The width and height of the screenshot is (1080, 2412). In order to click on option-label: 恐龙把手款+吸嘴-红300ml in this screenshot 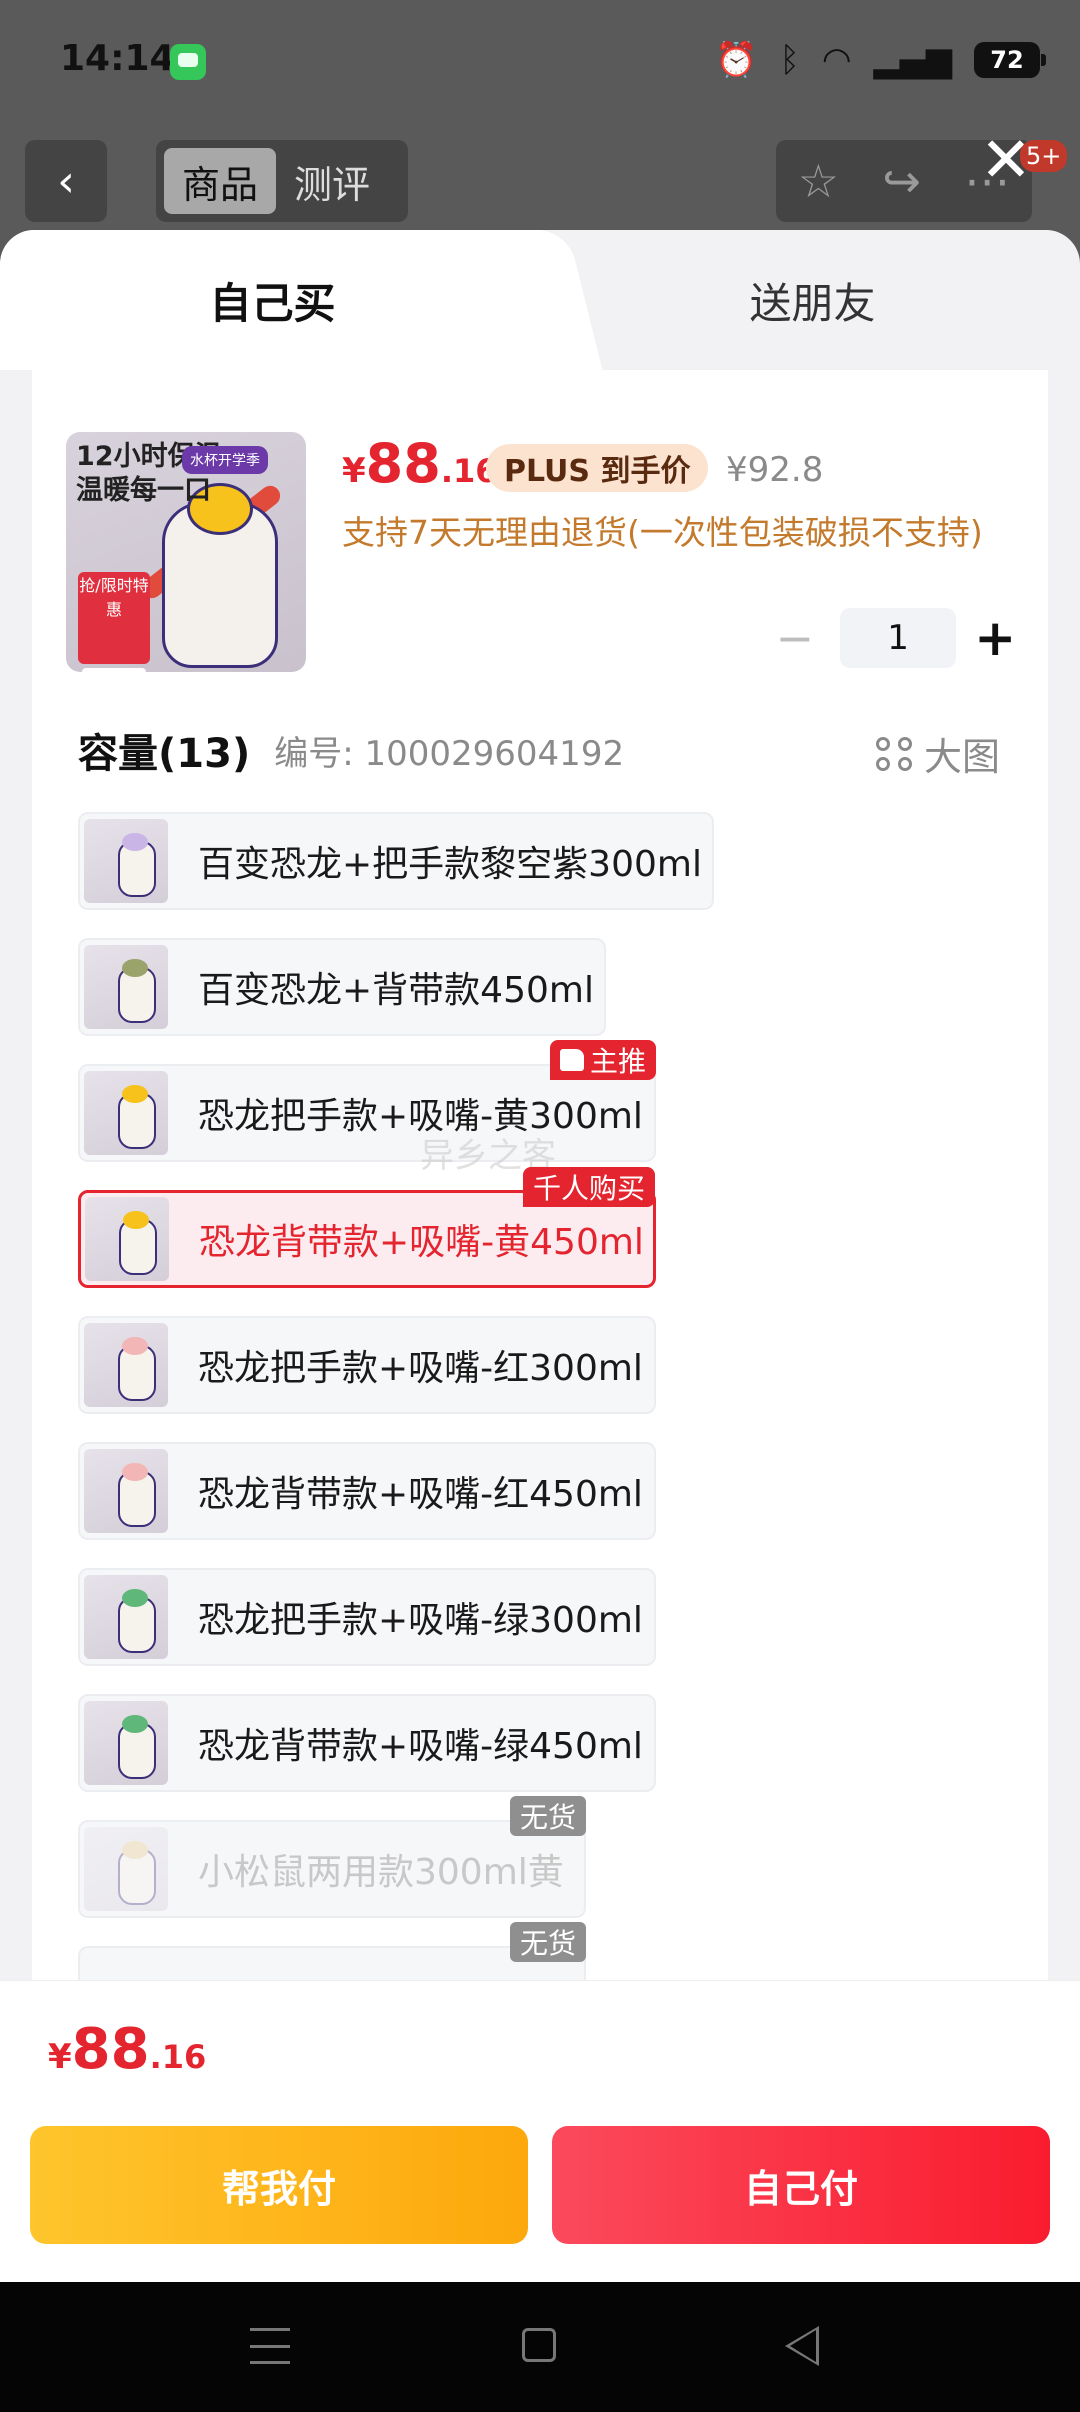, I will do `click(420, 1368)`.